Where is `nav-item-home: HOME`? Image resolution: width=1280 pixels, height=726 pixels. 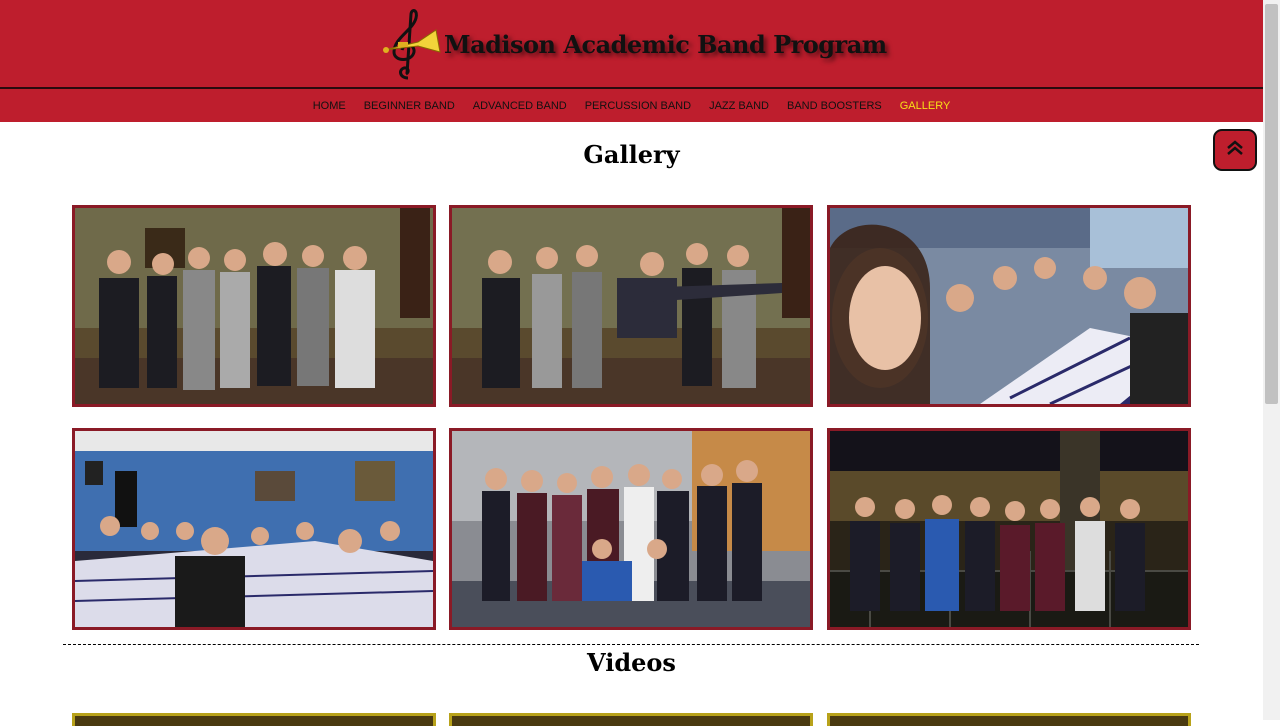
nav-item-home: HOME is located at coordinates (329, 106).